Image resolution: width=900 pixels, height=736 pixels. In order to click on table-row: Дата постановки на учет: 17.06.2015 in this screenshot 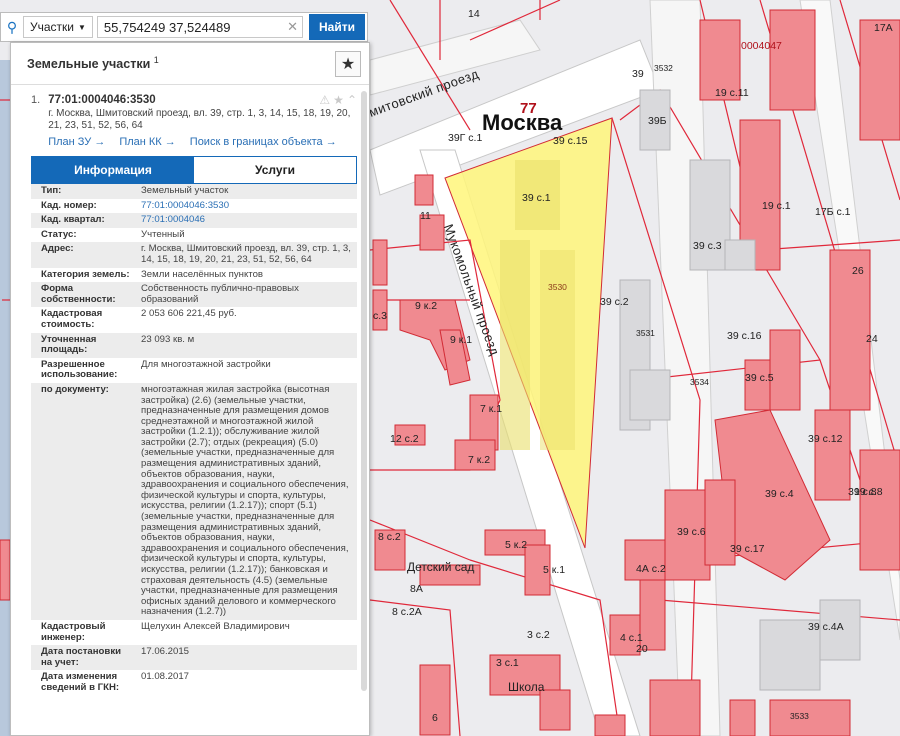, I will do `click(194, 658)`.